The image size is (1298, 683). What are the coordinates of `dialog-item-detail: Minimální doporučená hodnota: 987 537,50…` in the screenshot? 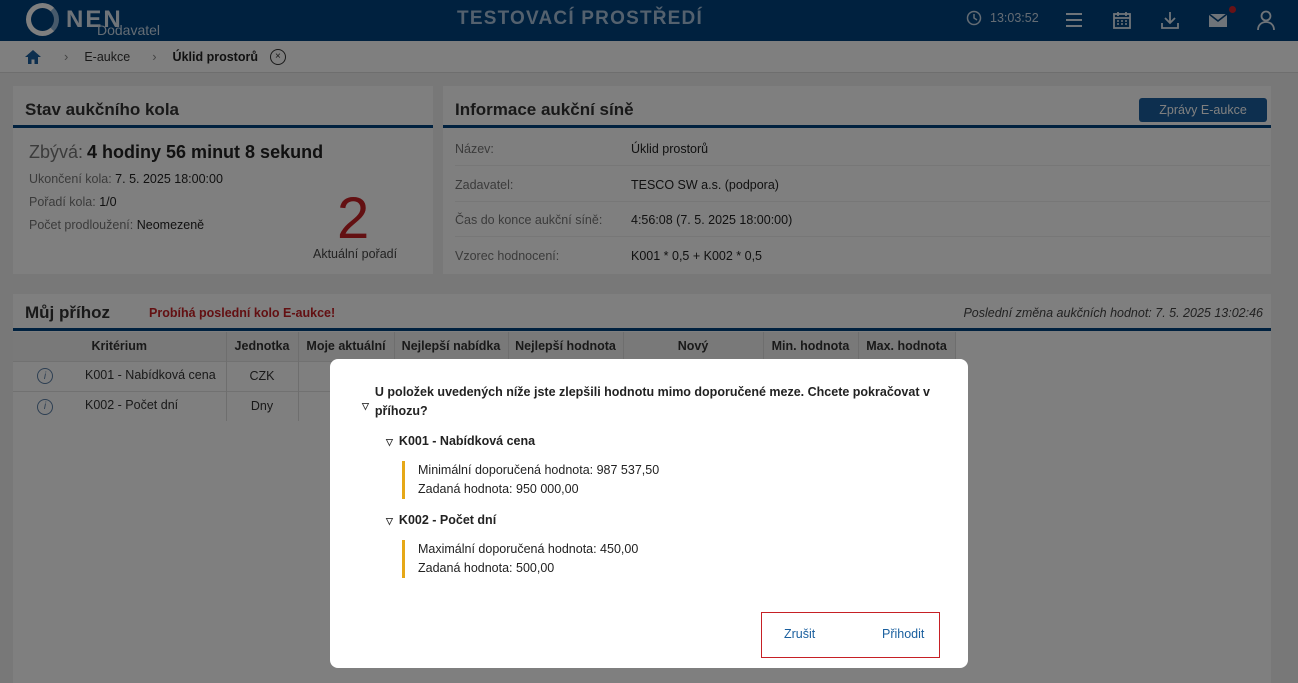 It's located at (530, 480).